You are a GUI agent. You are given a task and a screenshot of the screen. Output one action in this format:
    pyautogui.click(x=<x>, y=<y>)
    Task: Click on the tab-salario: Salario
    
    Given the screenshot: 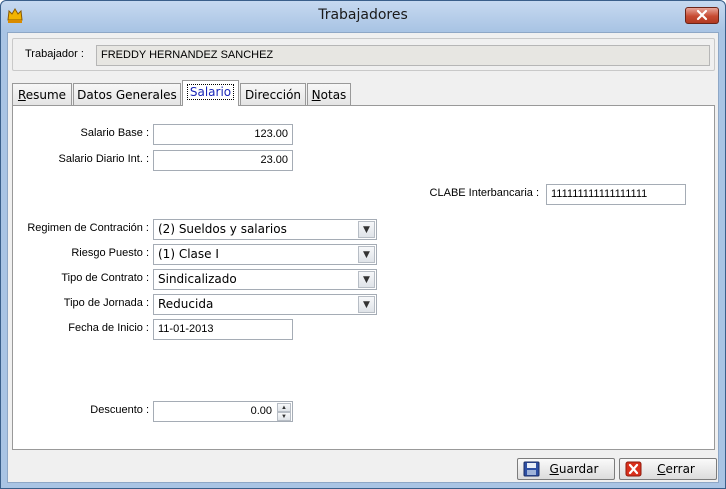 What is the action you would take?
    pyautogui.click(x=210, y=93)
    